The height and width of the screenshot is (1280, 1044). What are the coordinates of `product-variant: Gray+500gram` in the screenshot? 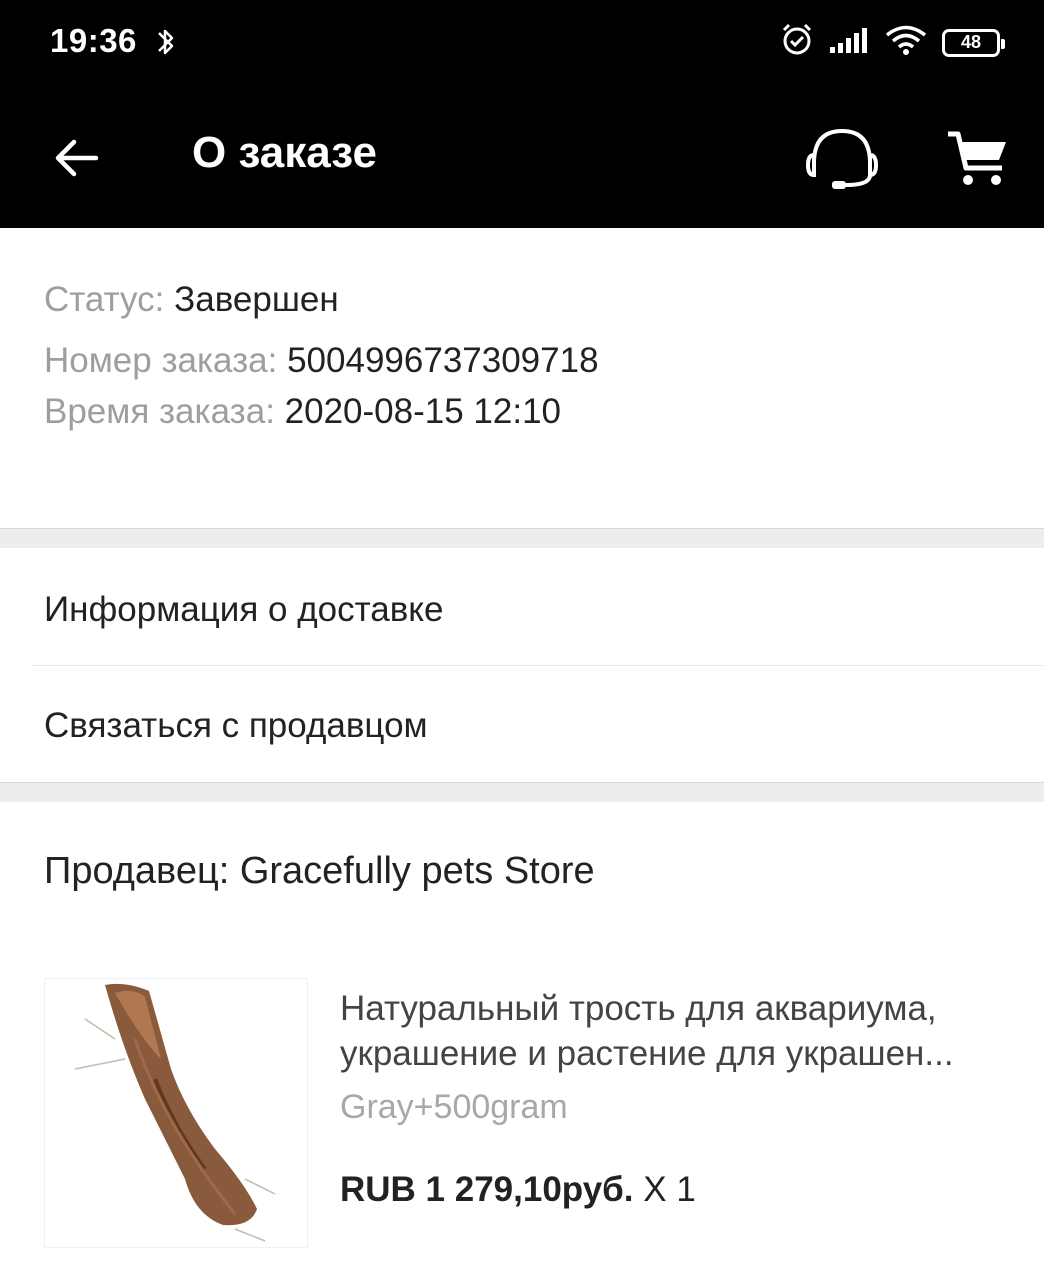 It's located at (454, 1107).